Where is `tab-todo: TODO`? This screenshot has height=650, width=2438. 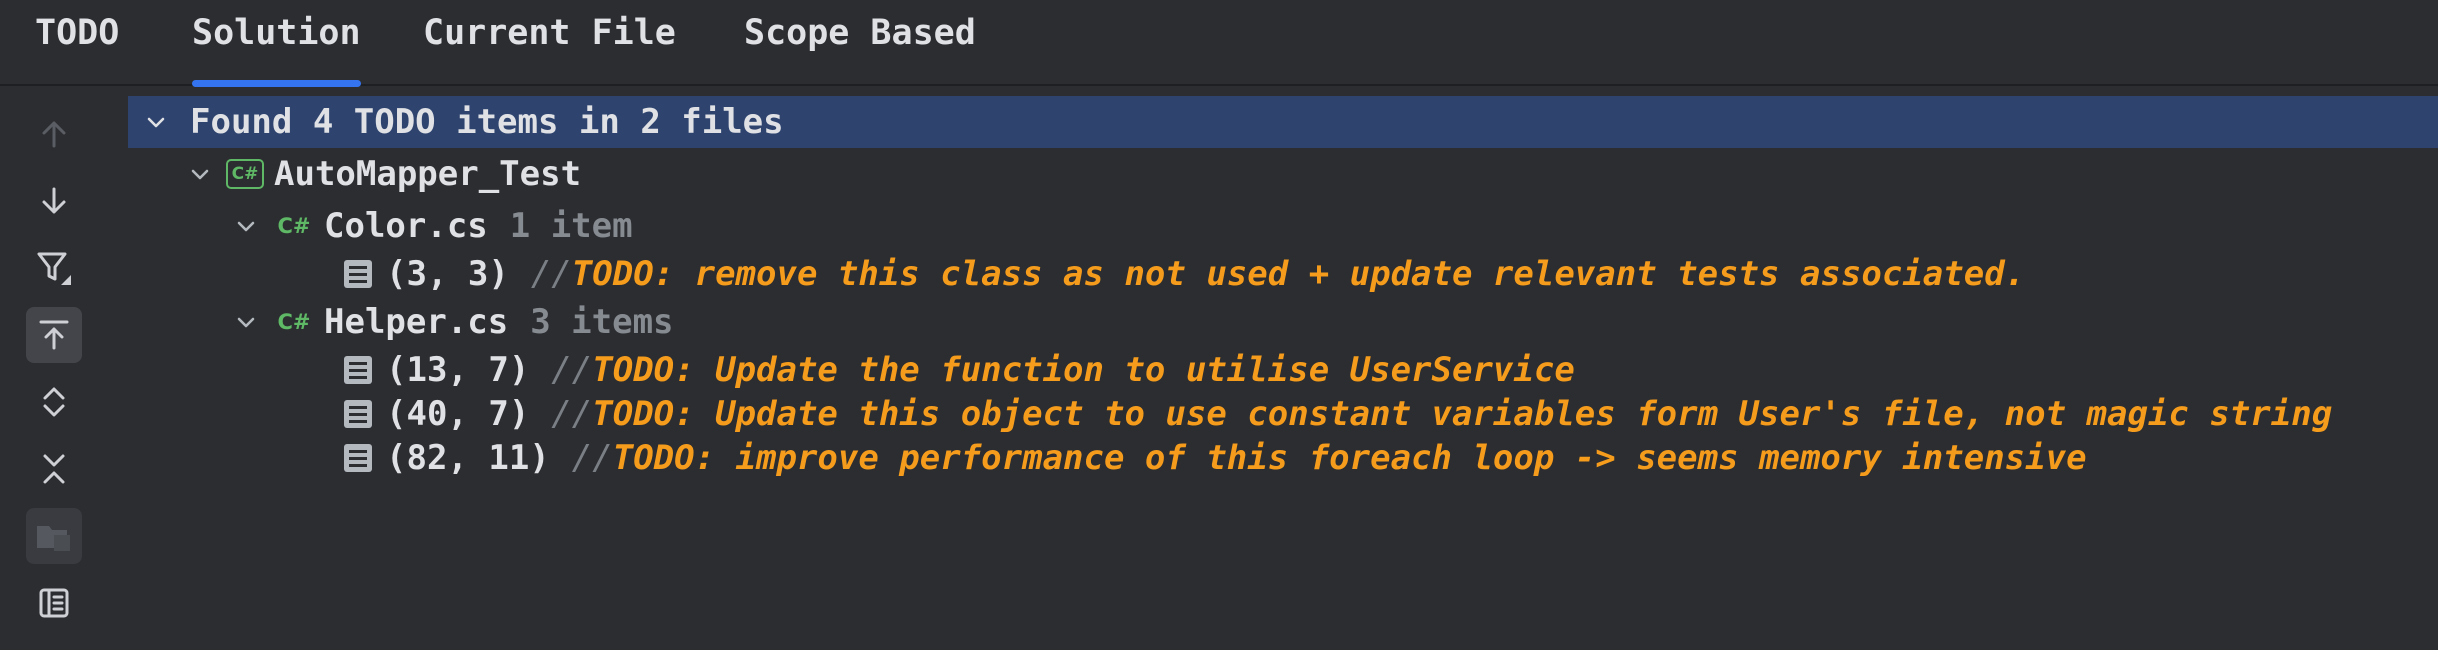 tab-todo: TODO is located at coordinates (77, 43).